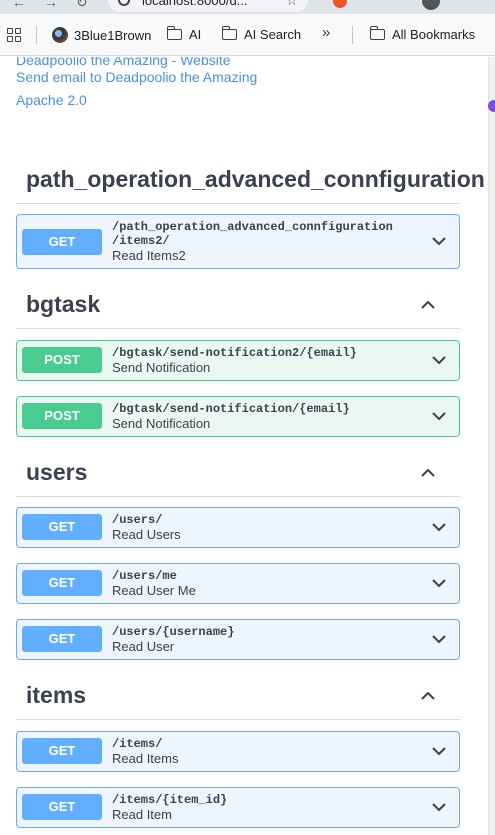 Image resolution: width=495 pixels, height=835 pixels. Describe the element at coordinates (170, 800) in the screenshot. I see `operation-path: /items/{item_id}` at that location.